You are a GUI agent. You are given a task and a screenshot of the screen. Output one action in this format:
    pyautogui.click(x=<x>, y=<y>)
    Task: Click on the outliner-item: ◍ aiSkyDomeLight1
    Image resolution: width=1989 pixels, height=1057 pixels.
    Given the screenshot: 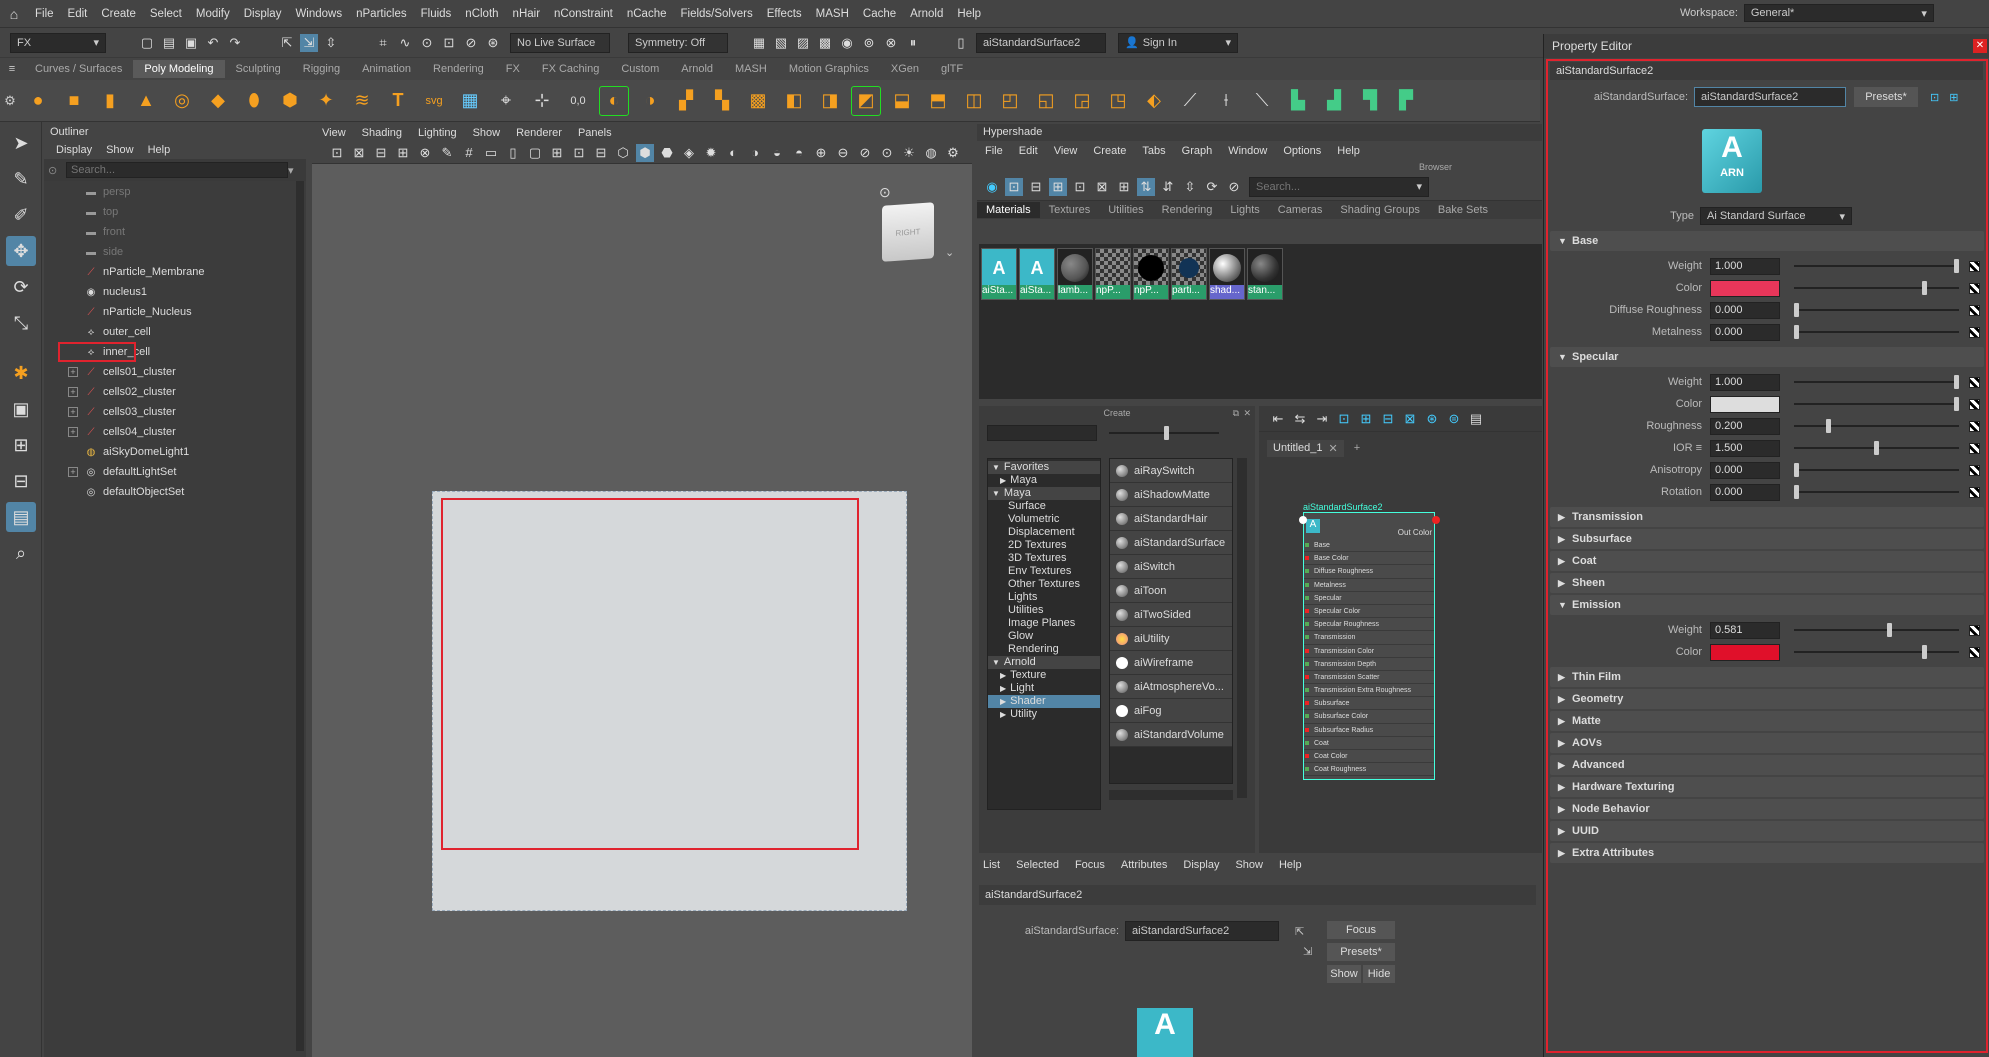 What is the action you would take?
    pyautogui.click(x=175, y=452)
    